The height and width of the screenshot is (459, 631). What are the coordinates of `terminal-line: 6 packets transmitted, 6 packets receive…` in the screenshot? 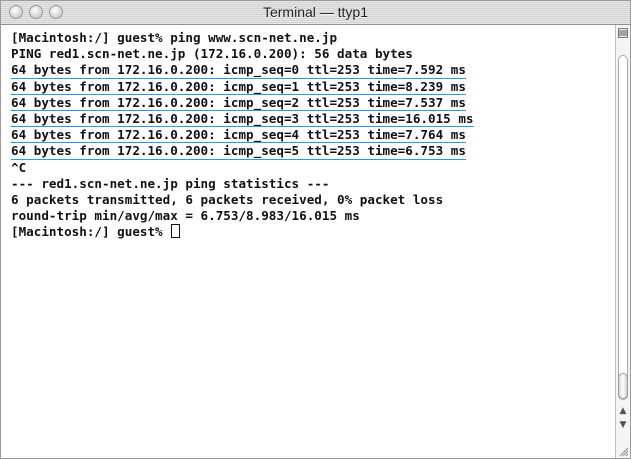 It's located at (242, 200).